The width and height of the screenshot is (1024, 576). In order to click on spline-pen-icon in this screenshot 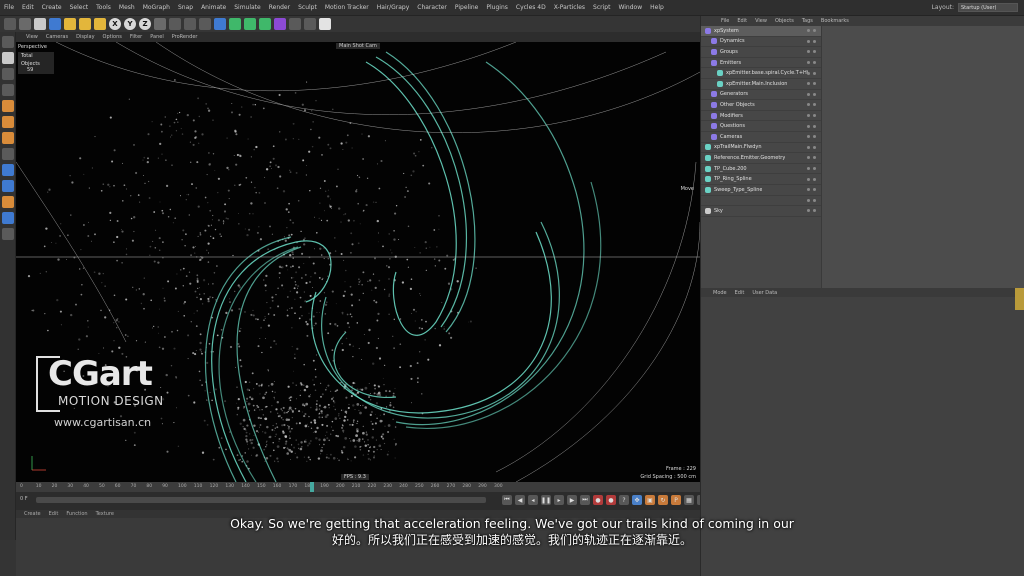, I will do `click(235, 24)`.